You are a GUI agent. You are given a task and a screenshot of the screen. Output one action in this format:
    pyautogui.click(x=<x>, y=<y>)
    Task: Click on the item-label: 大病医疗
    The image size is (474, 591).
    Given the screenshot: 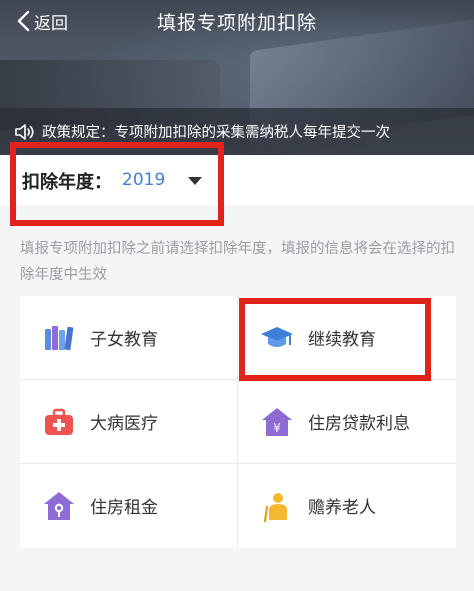 What is the action you would take?
    pyautogui.click(x=124, y=424)
    